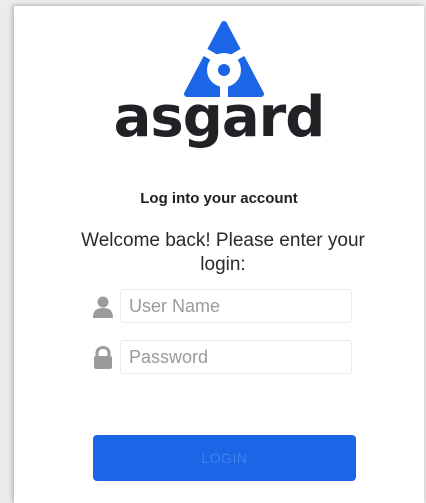 This screenshot has height=503, width=426. What do you see at coordinates (236, 306) in the screenshot?
I see `username-input` at bounding box center [236, 306].